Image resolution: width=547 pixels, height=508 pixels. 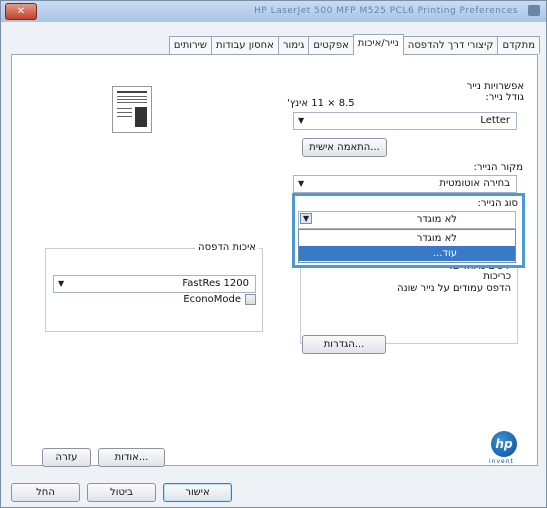 What do you see at coordinates (190, 45) in the screenshot?
I see `tab-services: שירותים` at bounding box center [190, 45].